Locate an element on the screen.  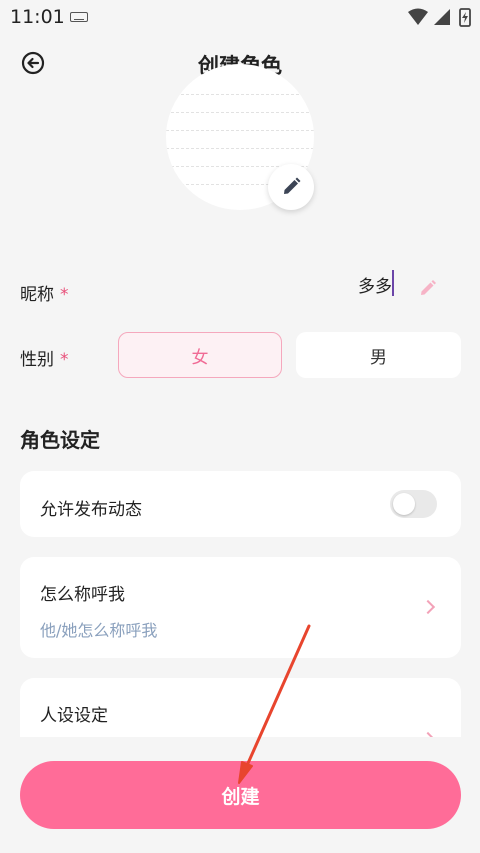
allow-post-label: 允许发布动态 is located at coordinates (91, 510).